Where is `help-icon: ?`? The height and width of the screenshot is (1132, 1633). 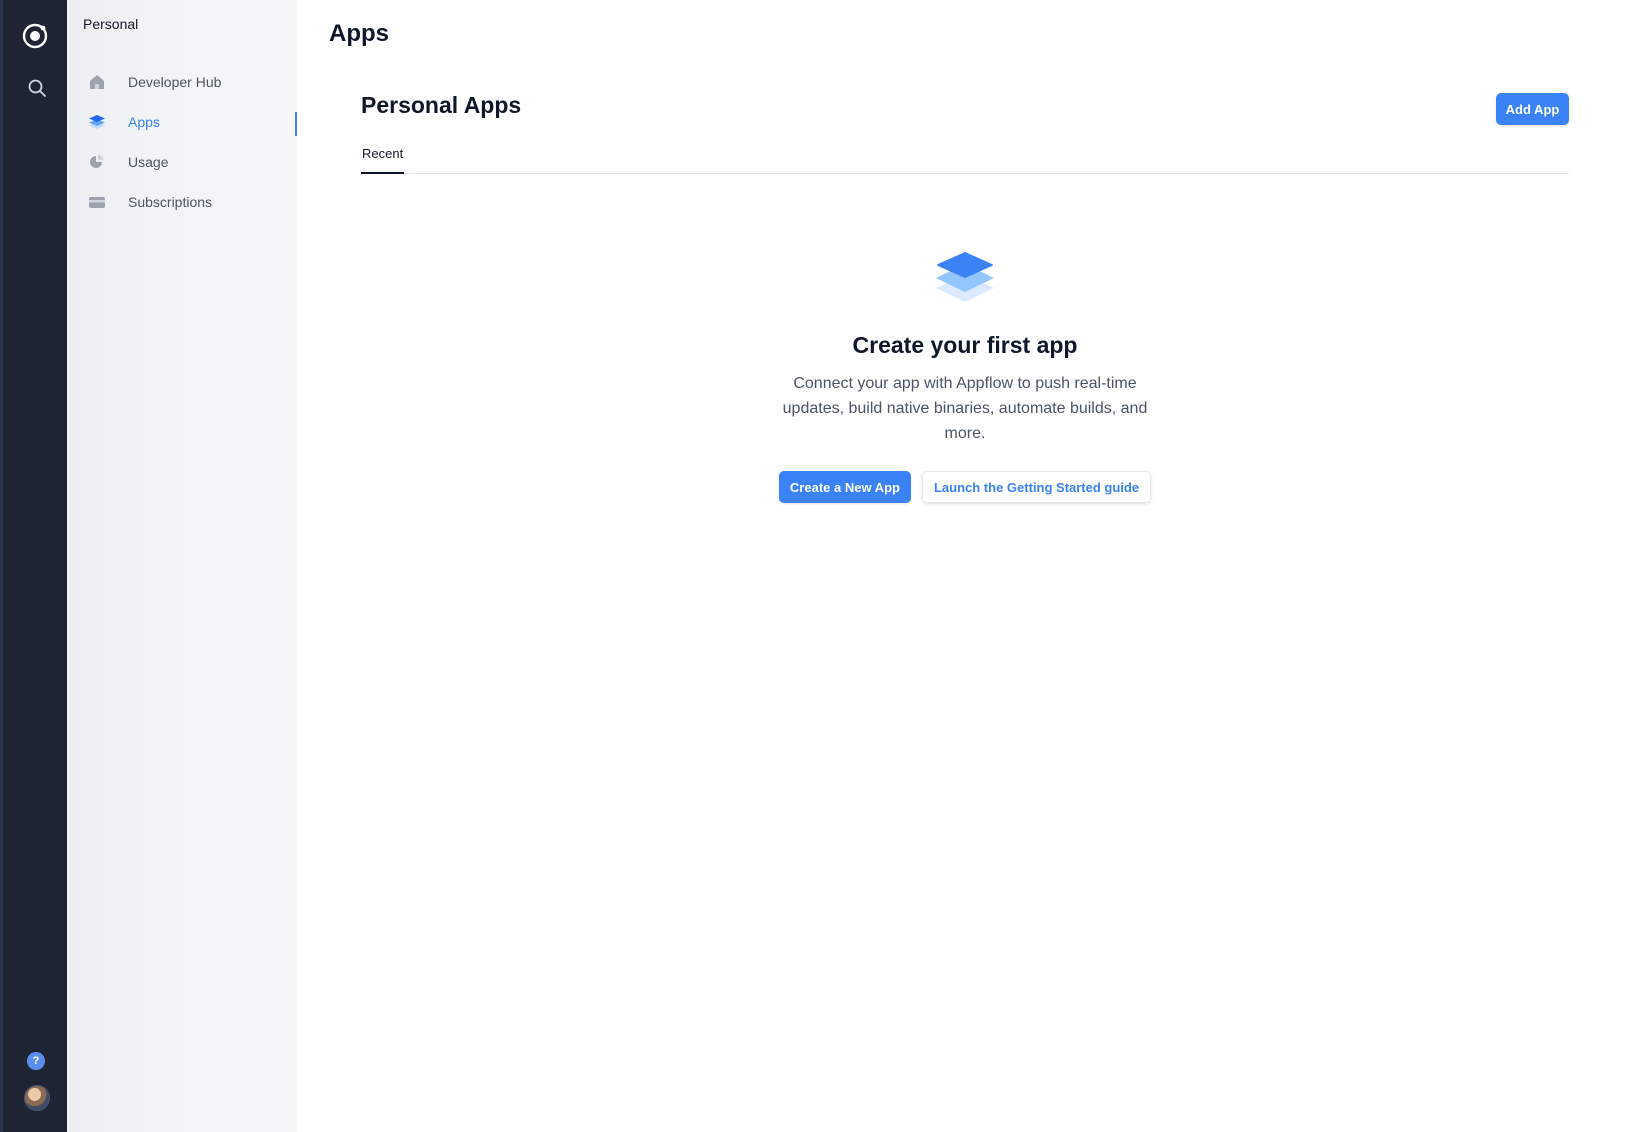 help-icon: ? is located at coordinates (36, 1061).